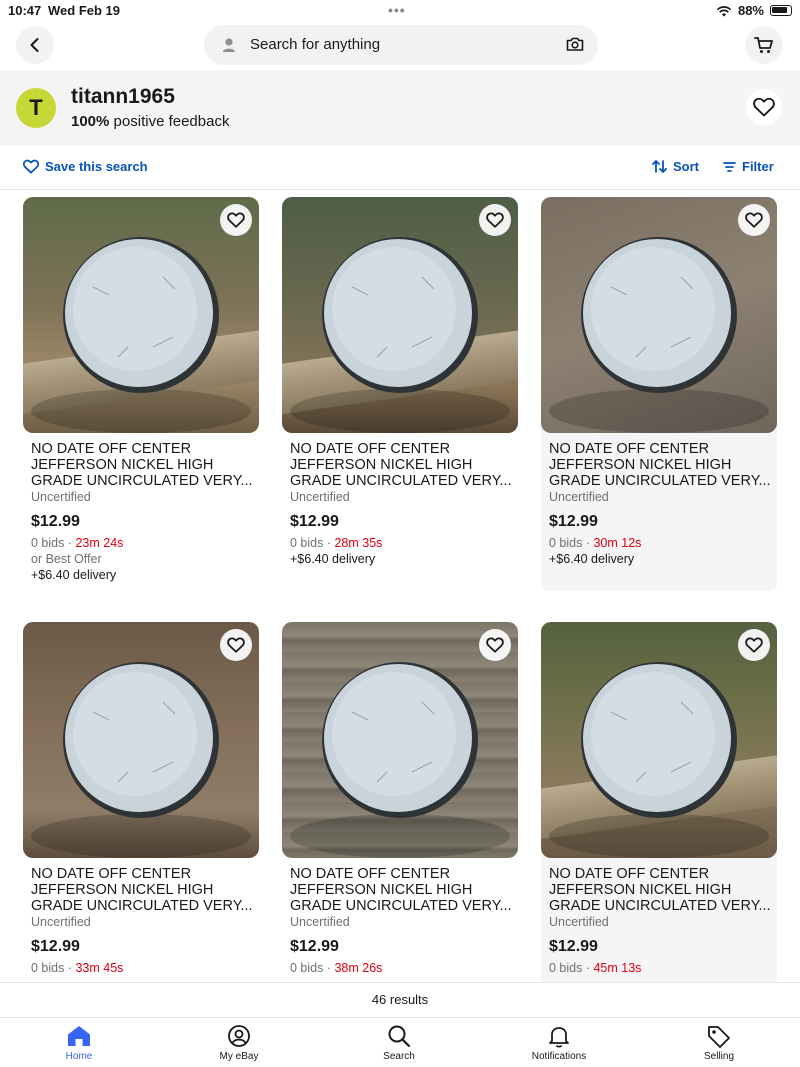  I want to click on avatar: T, so click(36, 108).